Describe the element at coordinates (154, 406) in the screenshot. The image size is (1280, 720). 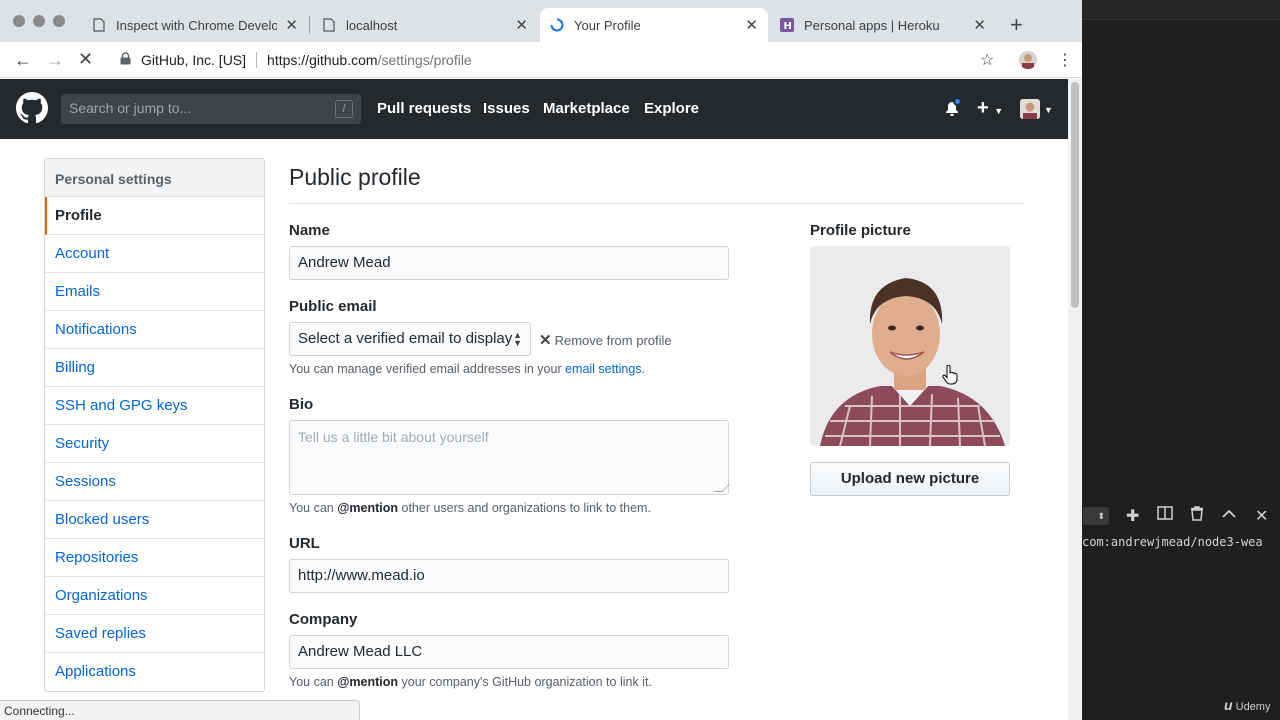
I see `menu-item-ssh-gpg-keys: SSH and GPG keys` at that location.